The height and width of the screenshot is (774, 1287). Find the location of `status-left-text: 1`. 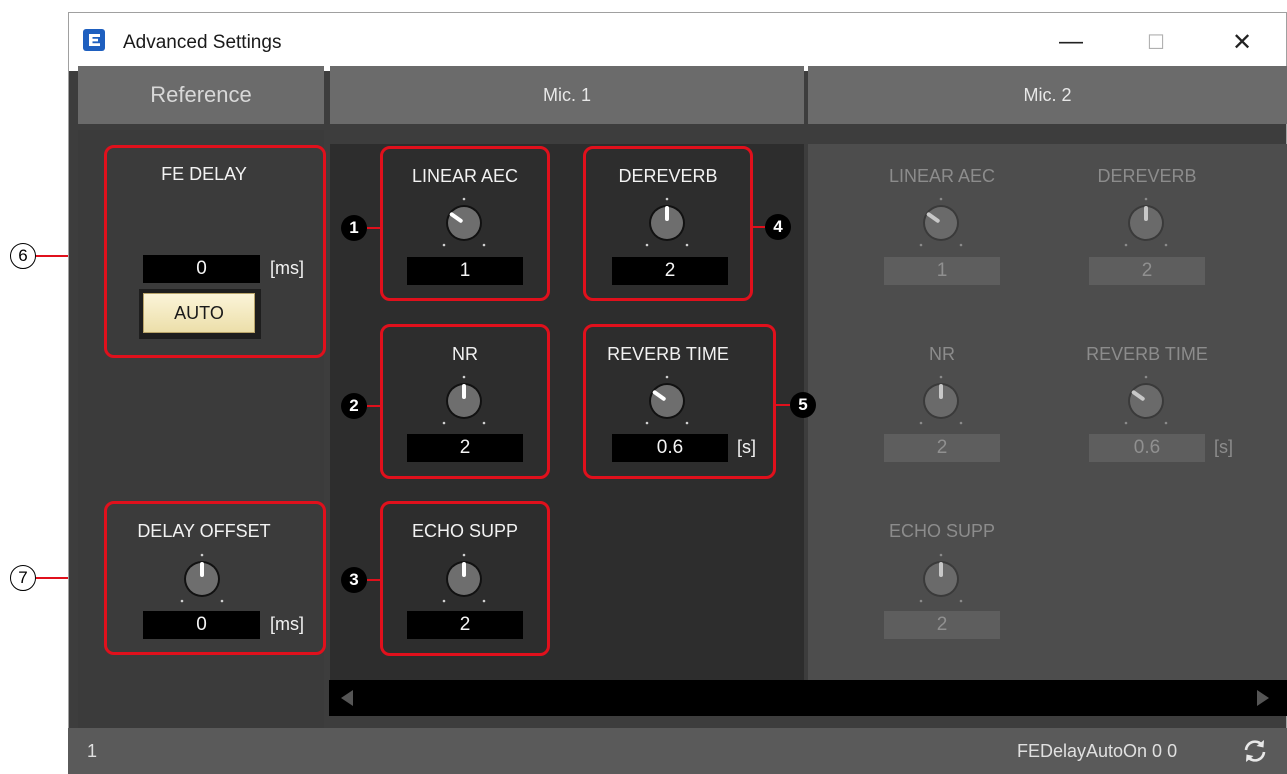

status-left-text: 1 is located at coordinates (92, 751).